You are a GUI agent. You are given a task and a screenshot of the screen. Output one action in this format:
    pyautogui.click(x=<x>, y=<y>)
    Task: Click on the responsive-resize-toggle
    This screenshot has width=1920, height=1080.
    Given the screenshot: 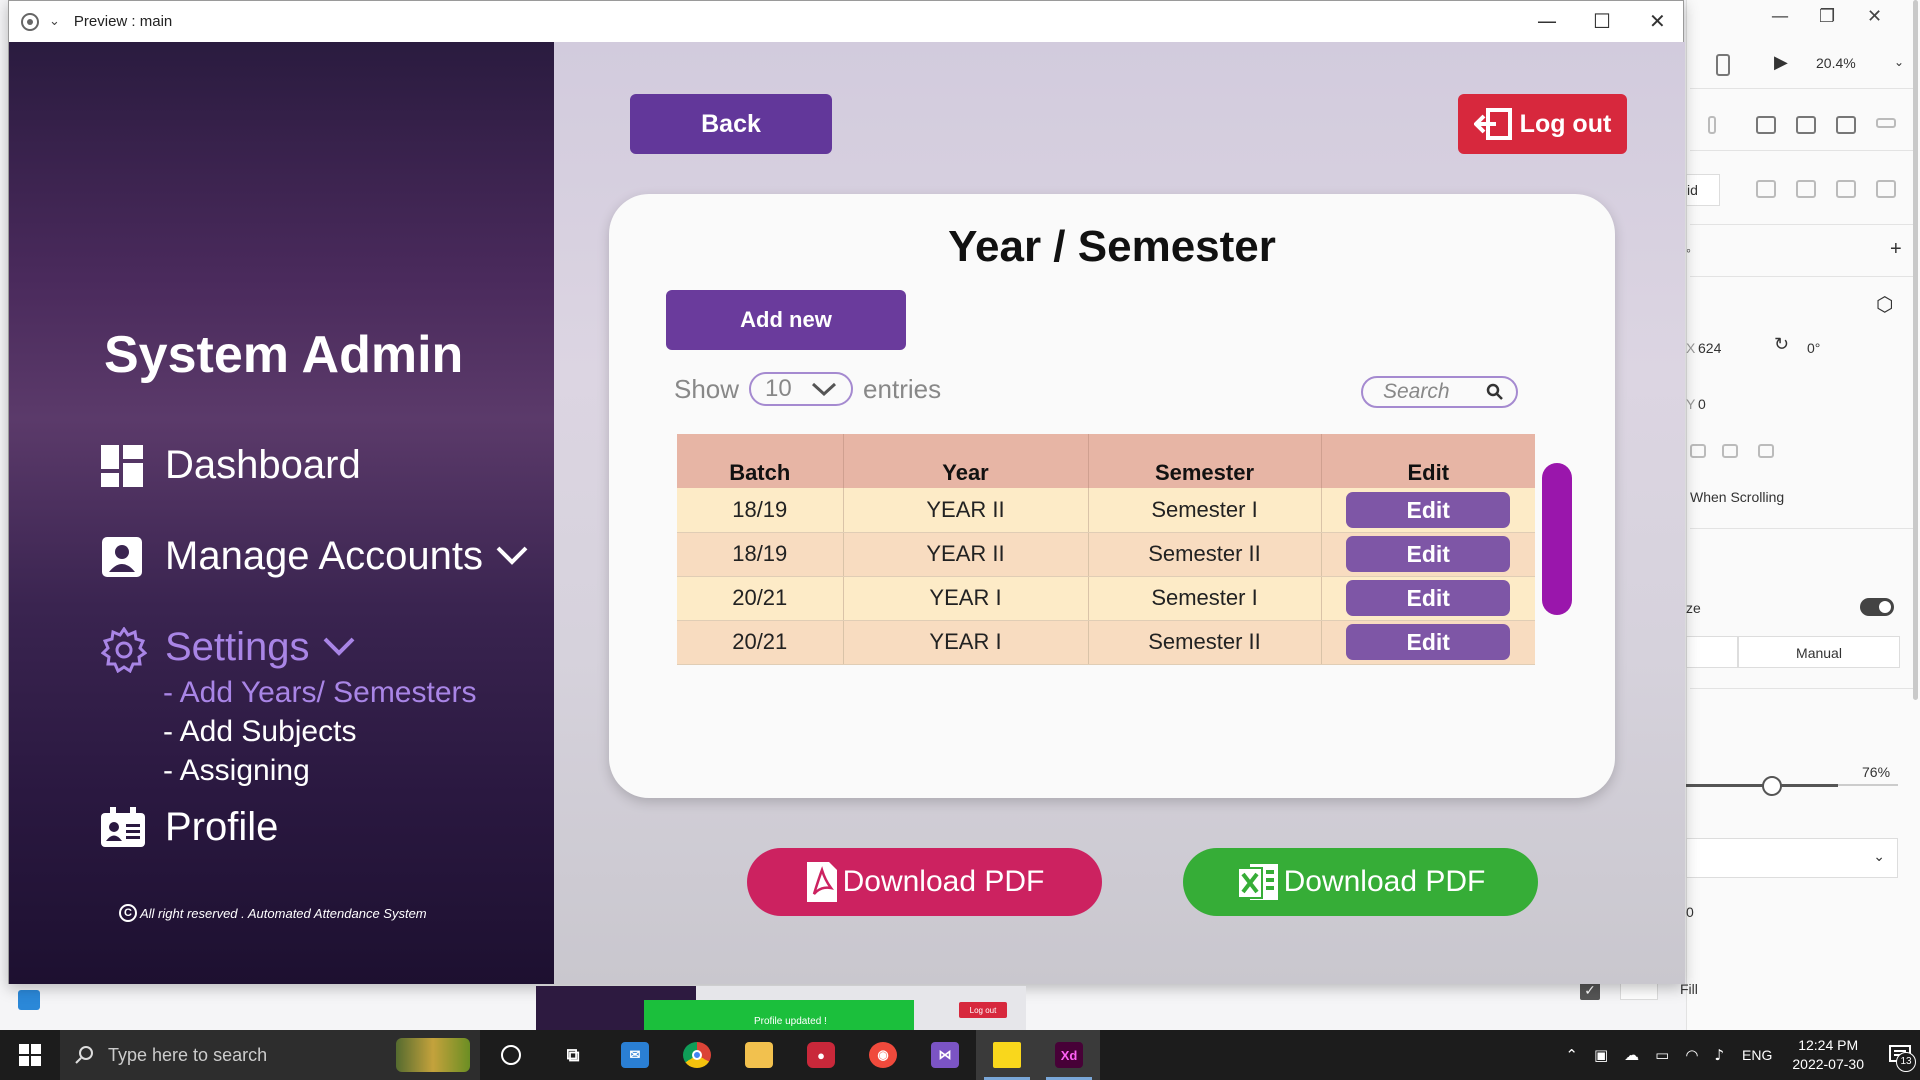 What is the action you would take?
    pyautogui.click(x=1877, y=607)
    